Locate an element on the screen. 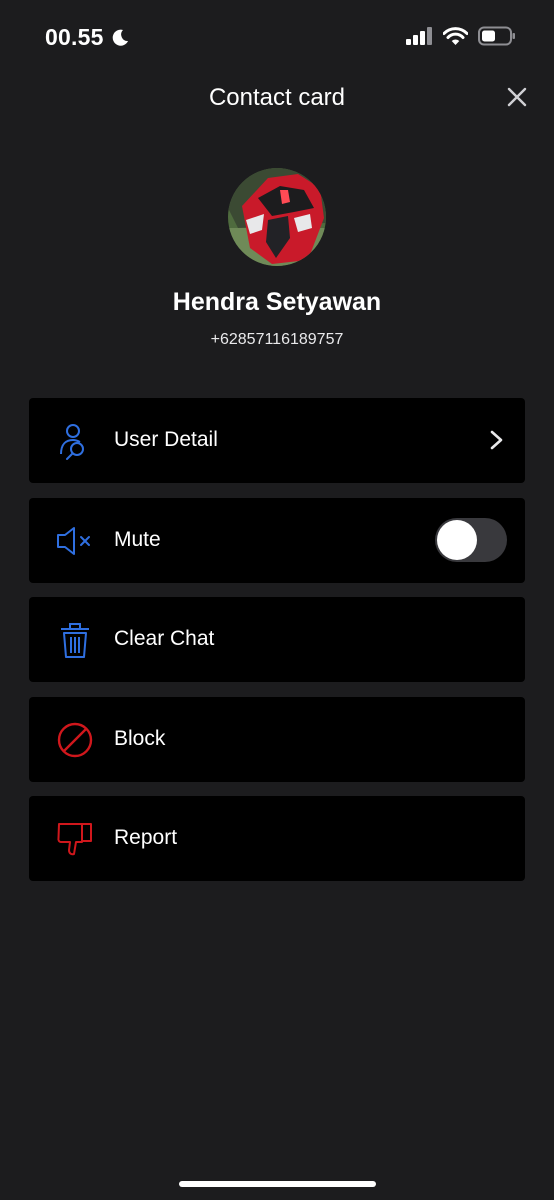  status-time: 00.55 is located at coordinates (87, 37).